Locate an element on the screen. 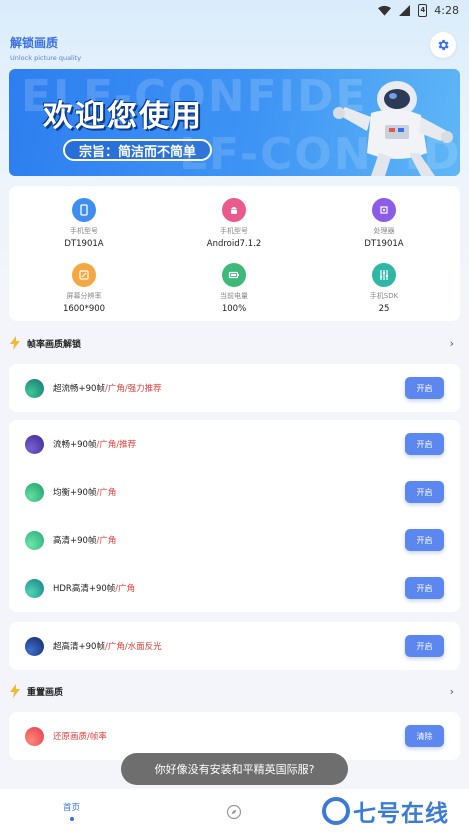 This screenshot has height=835, width=469. clear-button: 清除 is located at coordinates (424, 736).